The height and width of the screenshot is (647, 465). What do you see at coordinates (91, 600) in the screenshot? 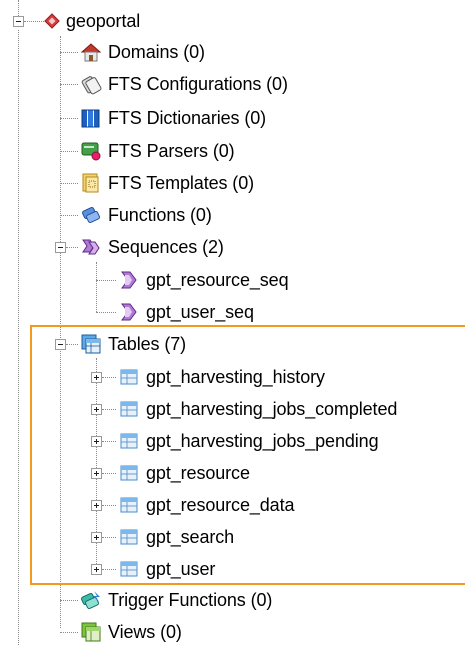
I see `trigger-functions-icon` at bounding box center [91, 600].